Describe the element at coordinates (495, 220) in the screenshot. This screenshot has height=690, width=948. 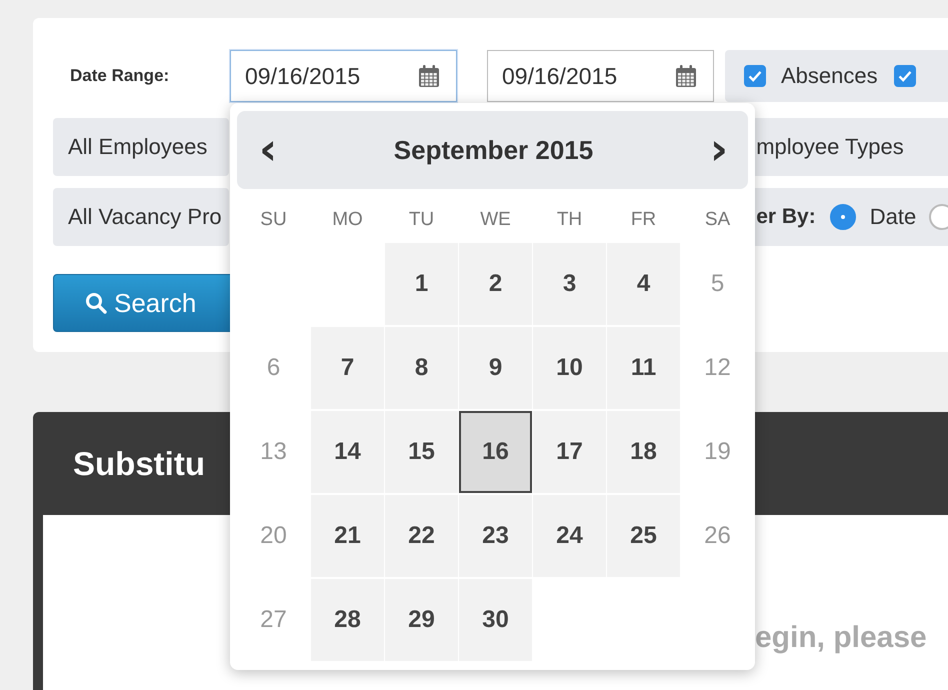
I see `weekday-label: WE` at that location.